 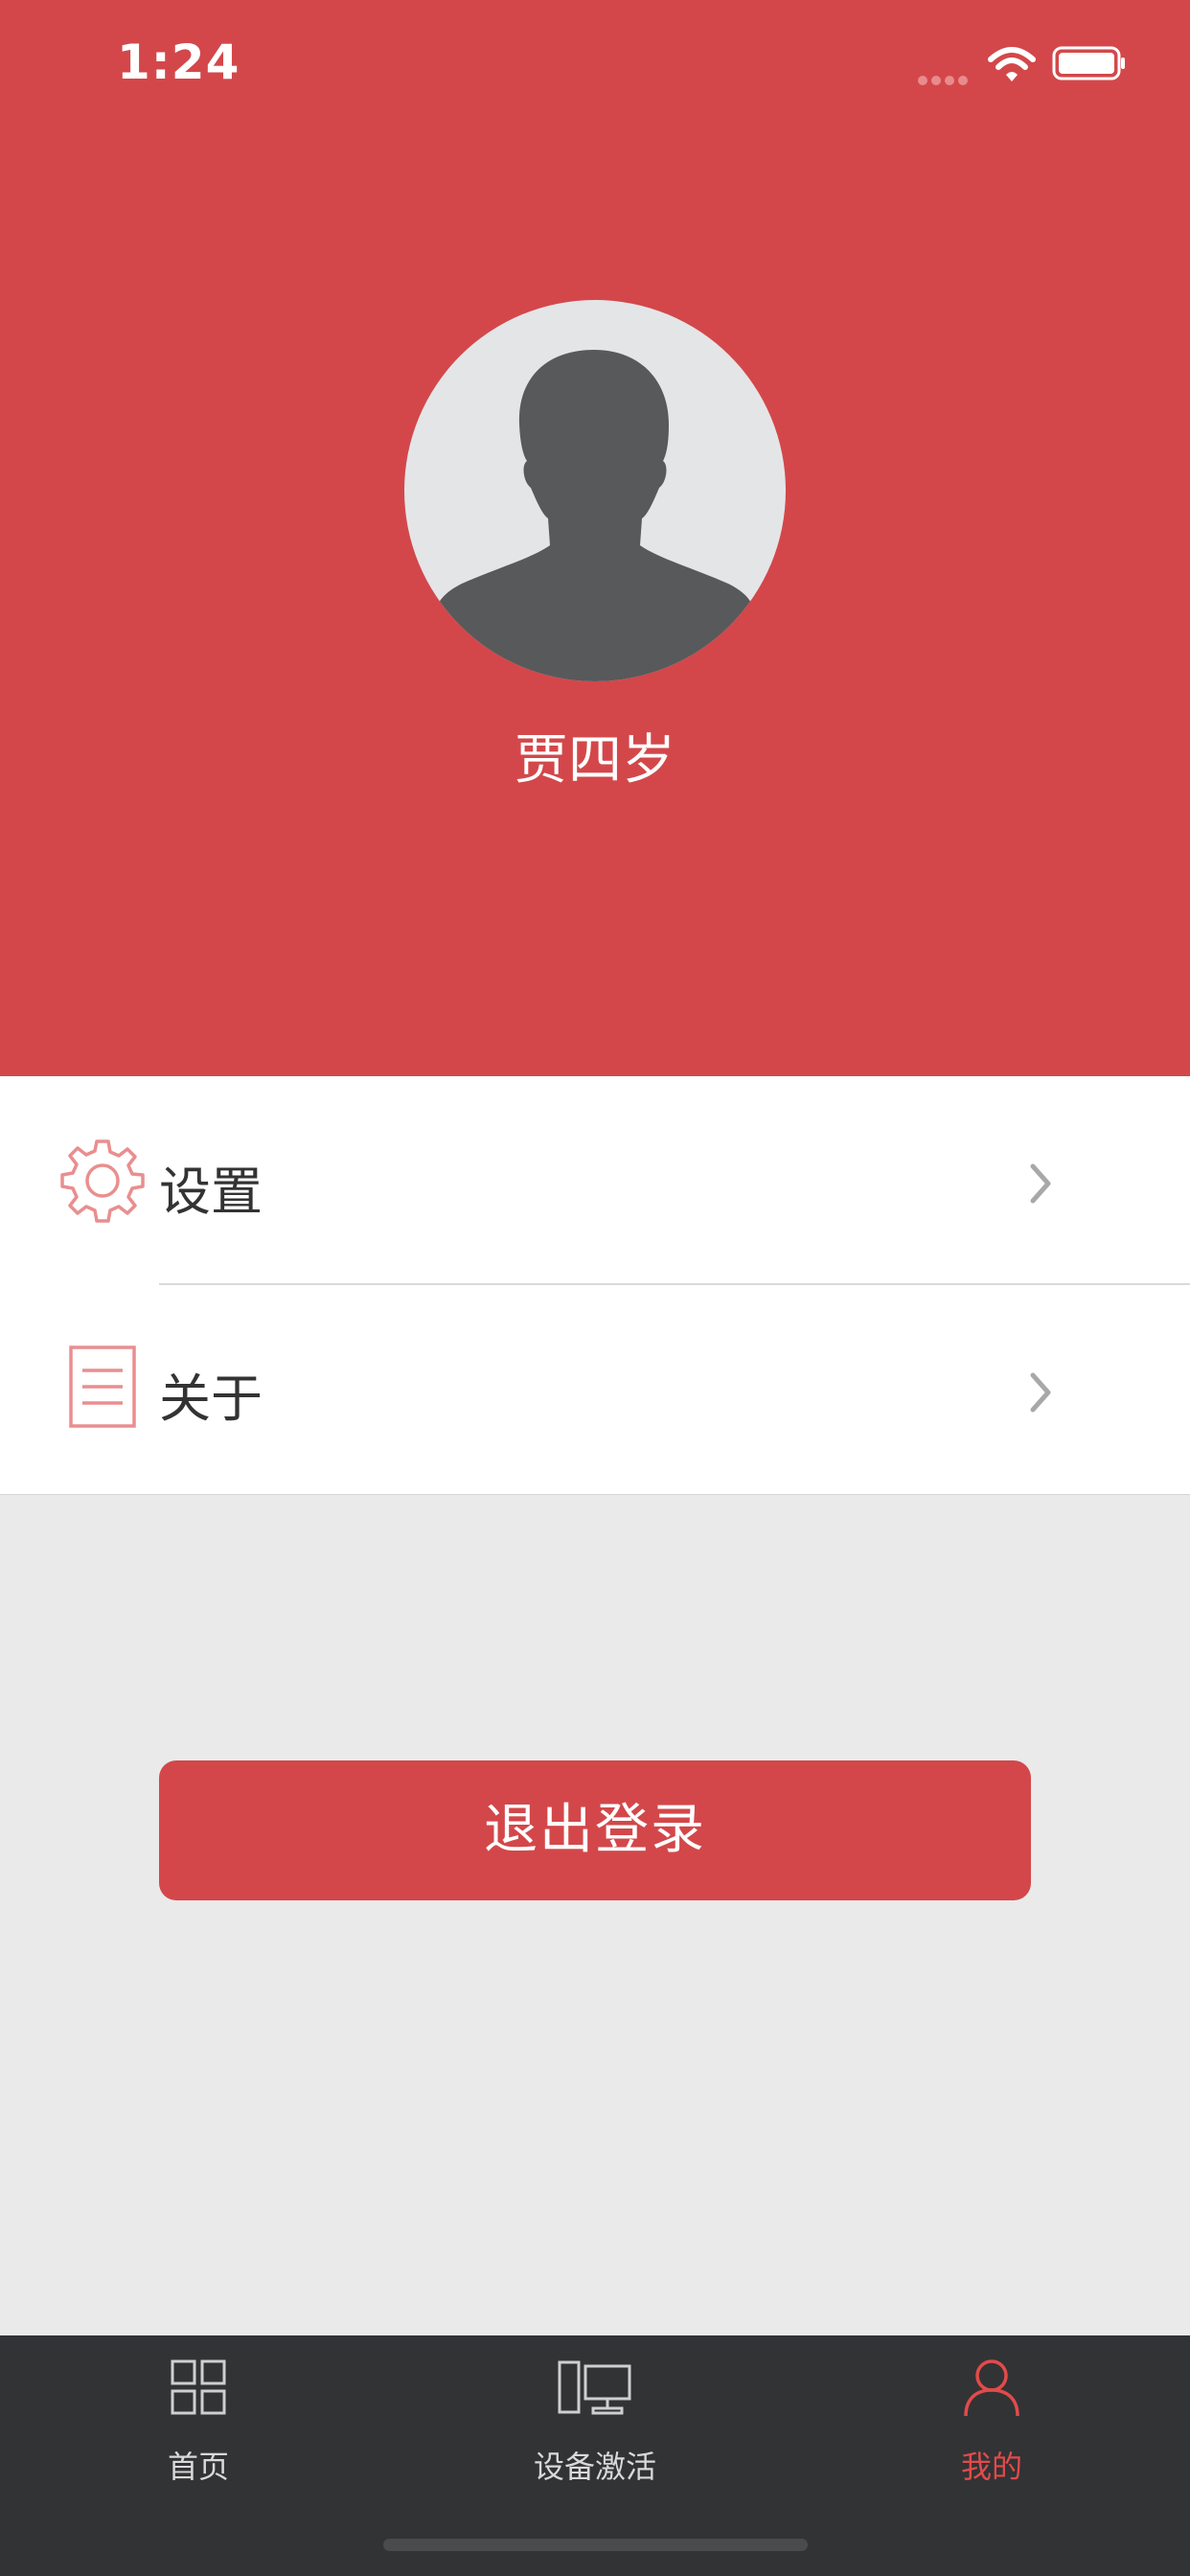 I want to click on document-icon, so click(x=103, y=1387).